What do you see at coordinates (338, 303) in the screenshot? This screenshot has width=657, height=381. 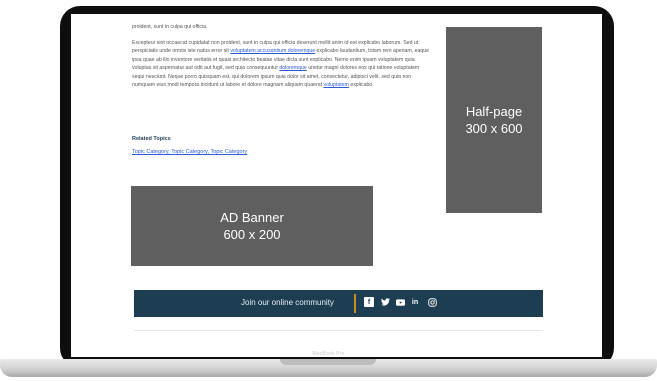 I see `community-bar: Join our online community f in` at bounding box center [338, 303].